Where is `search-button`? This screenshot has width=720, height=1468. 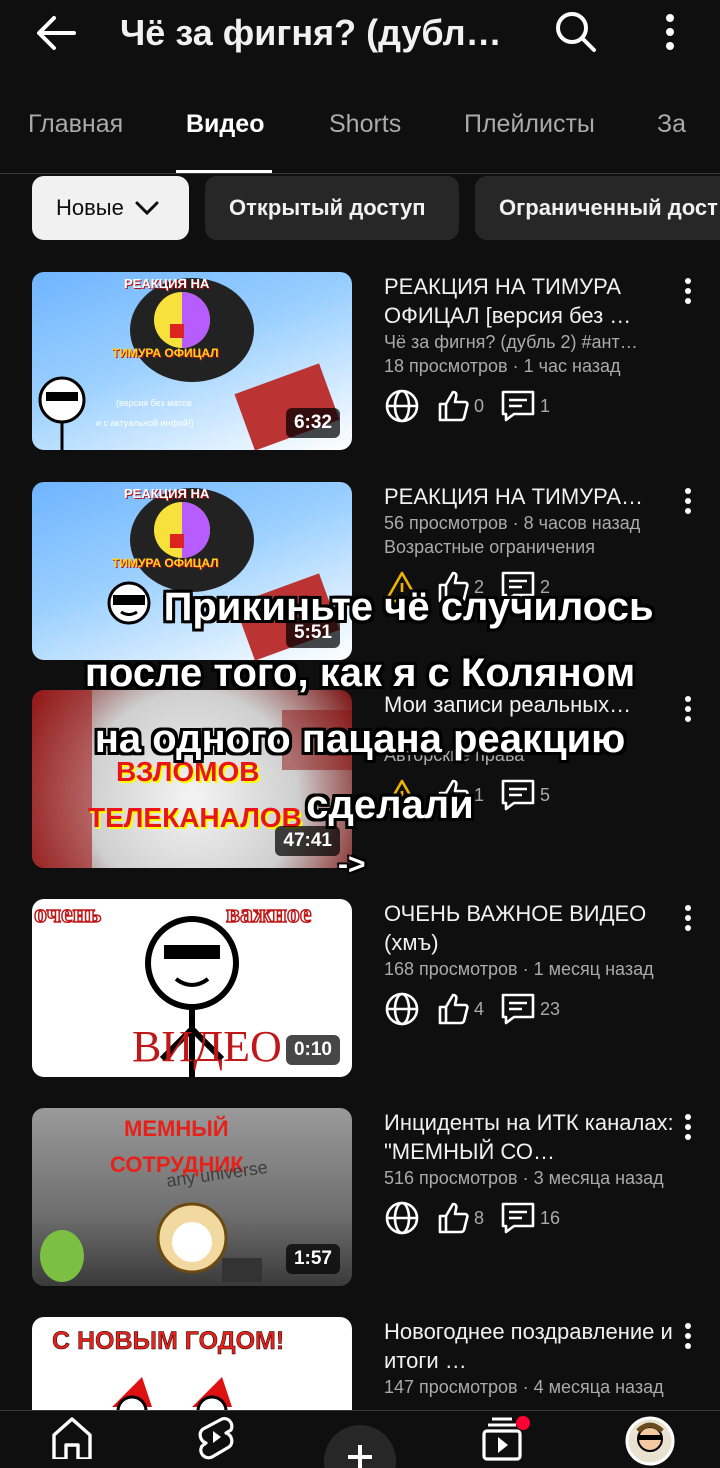 search-button is located at coordinates (576, 32).